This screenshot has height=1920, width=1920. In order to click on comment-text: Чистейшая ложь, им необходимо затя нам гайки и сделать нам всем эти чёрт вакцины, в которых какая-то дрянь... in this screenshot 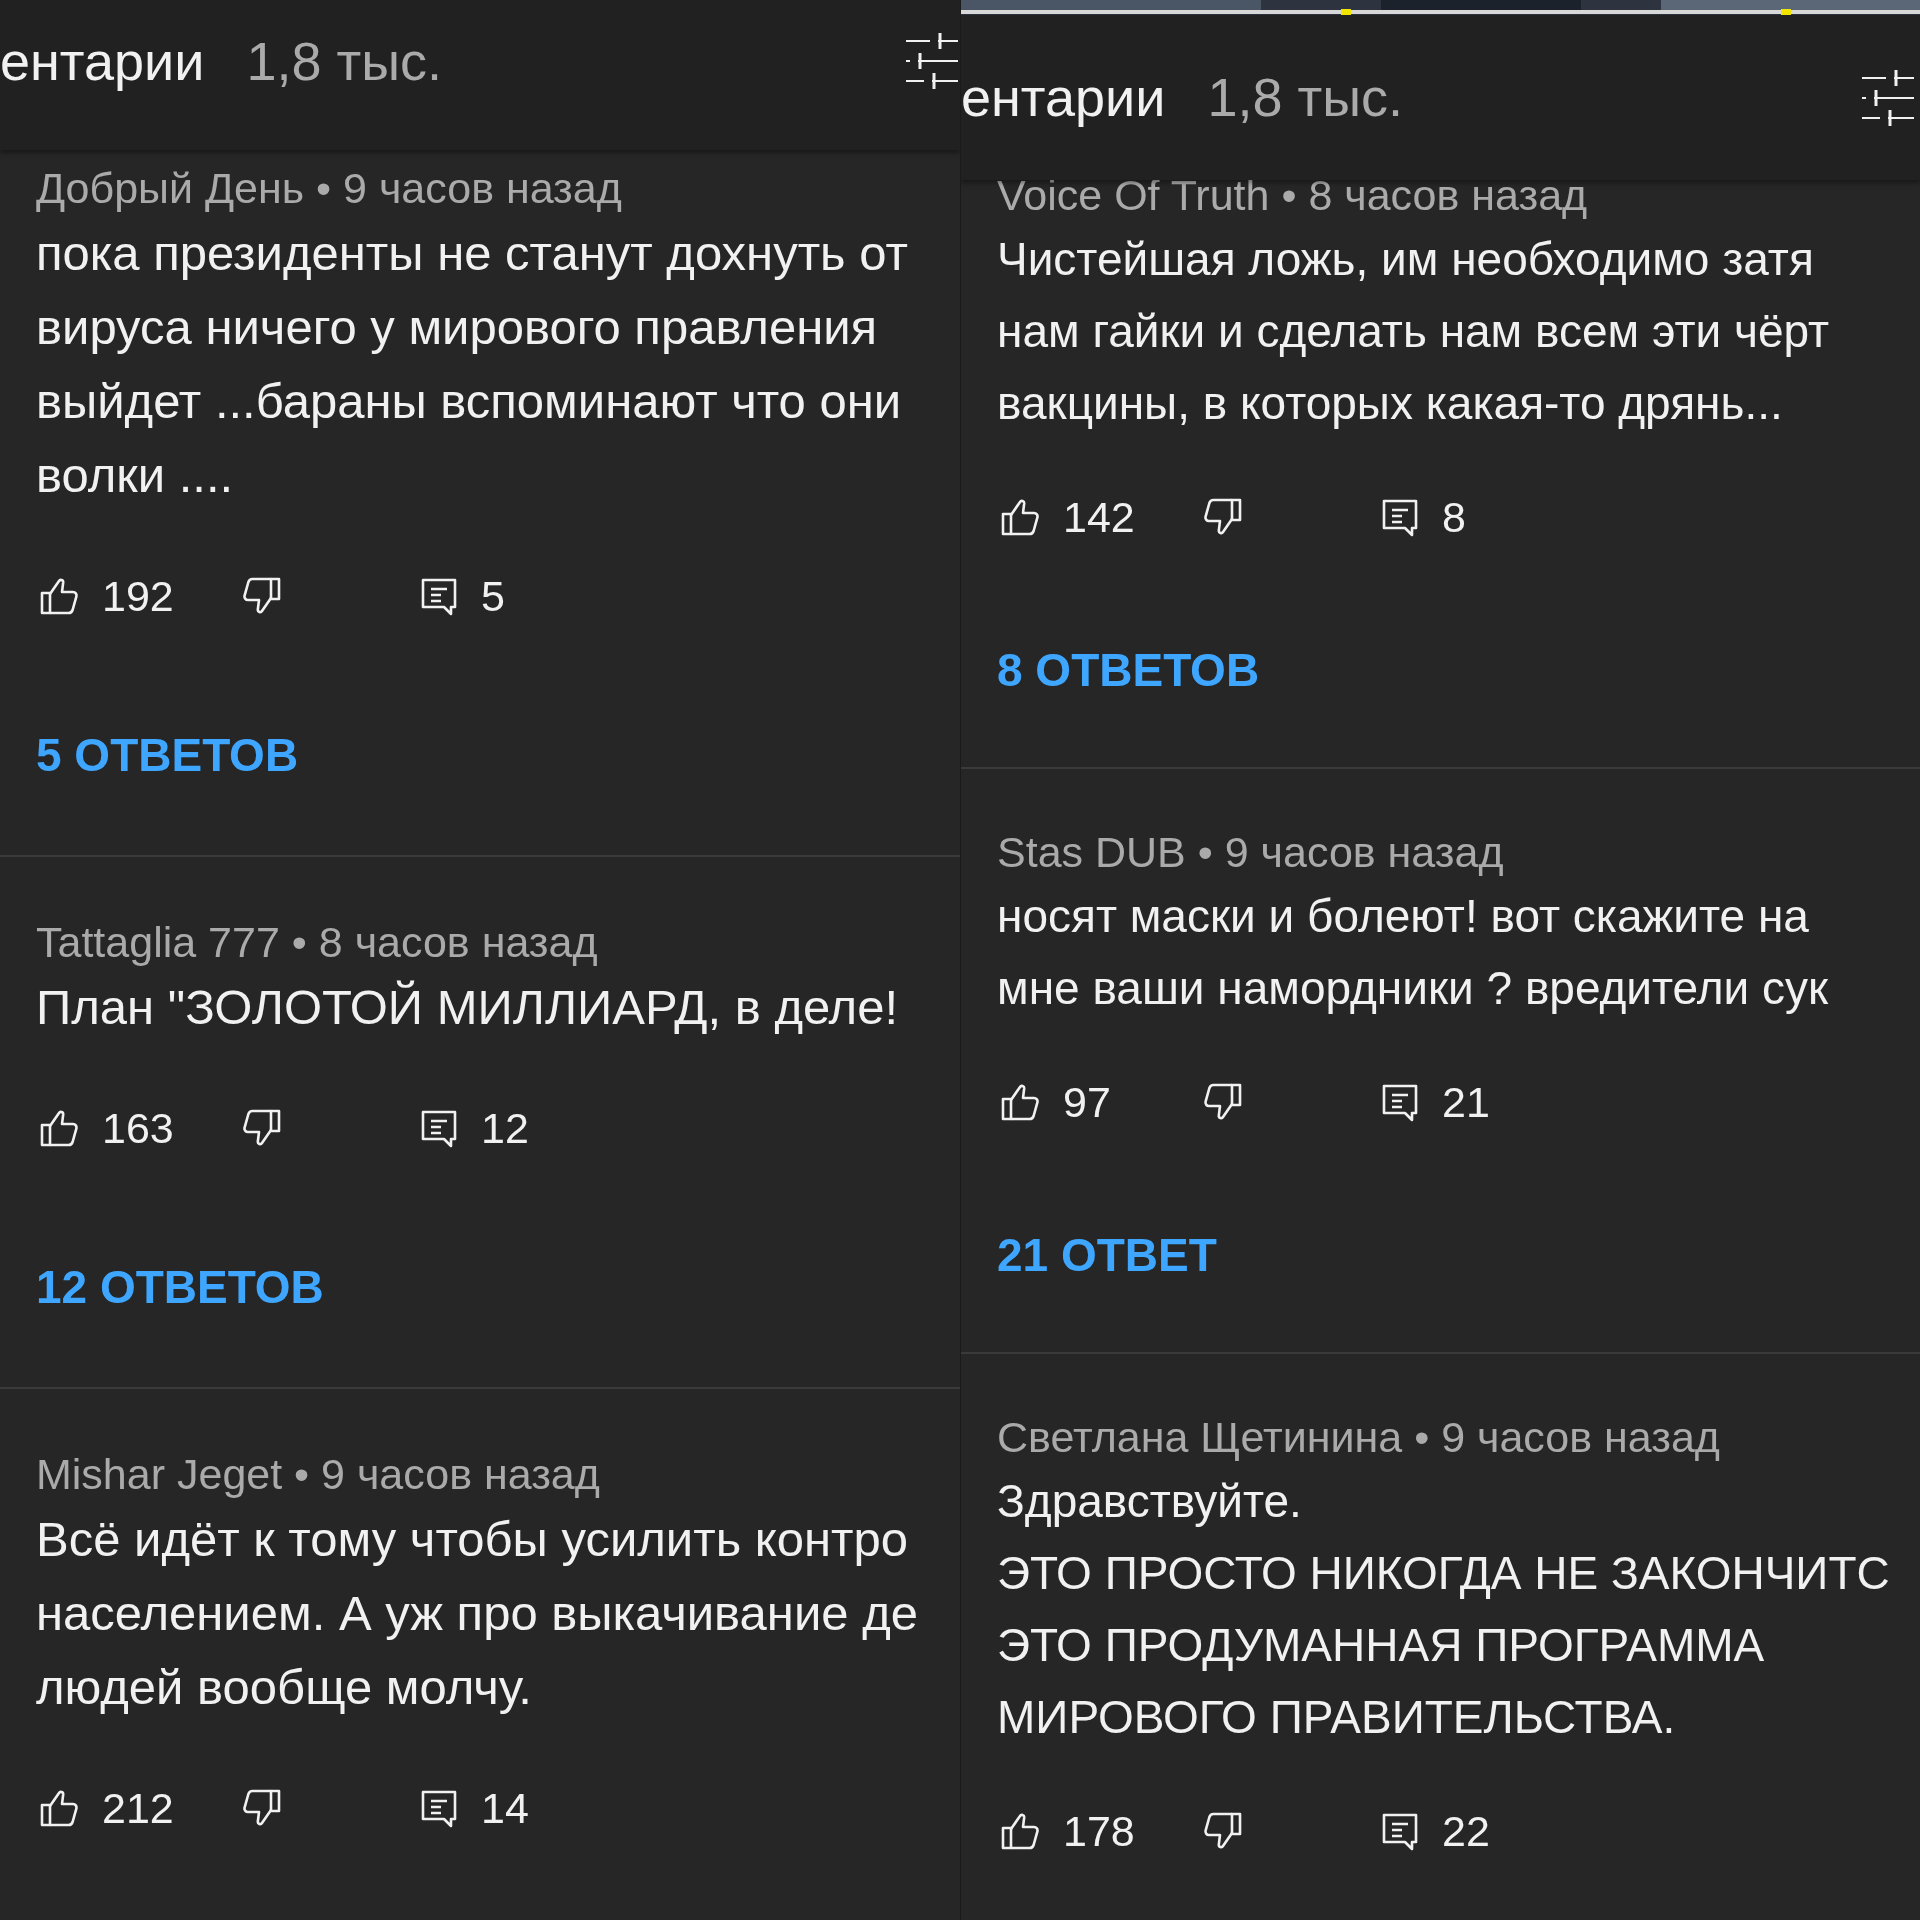, I will do `click(1413, 331)`.